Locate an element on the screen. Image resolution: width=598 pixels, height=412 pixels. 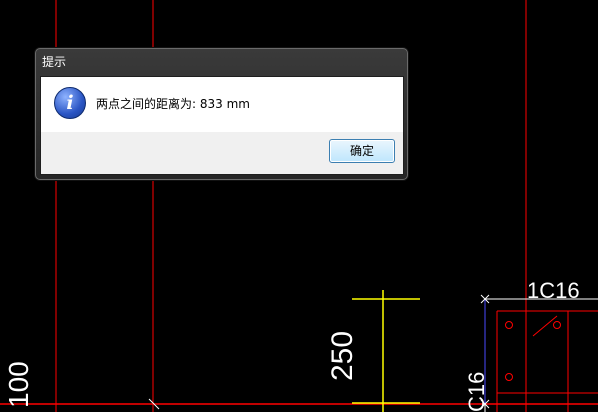
message-area: i 两点之间的距离为: 833 mm is located at coordinates (222, 104).